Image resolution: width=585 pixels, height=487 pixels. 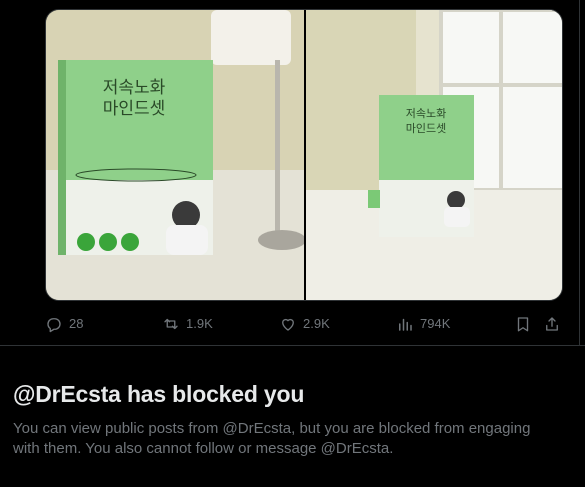 I want to click on book-title-line1-b: 저속노화, so click(x=426, y=113).